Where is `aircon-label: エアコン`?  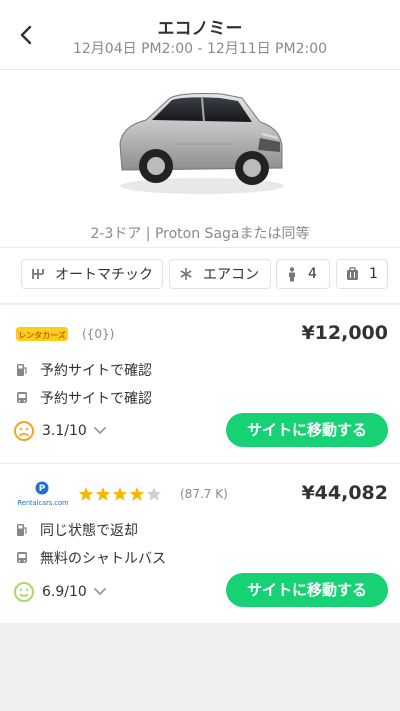
aircon-label: エアコン is located at coordinates (231, 275).